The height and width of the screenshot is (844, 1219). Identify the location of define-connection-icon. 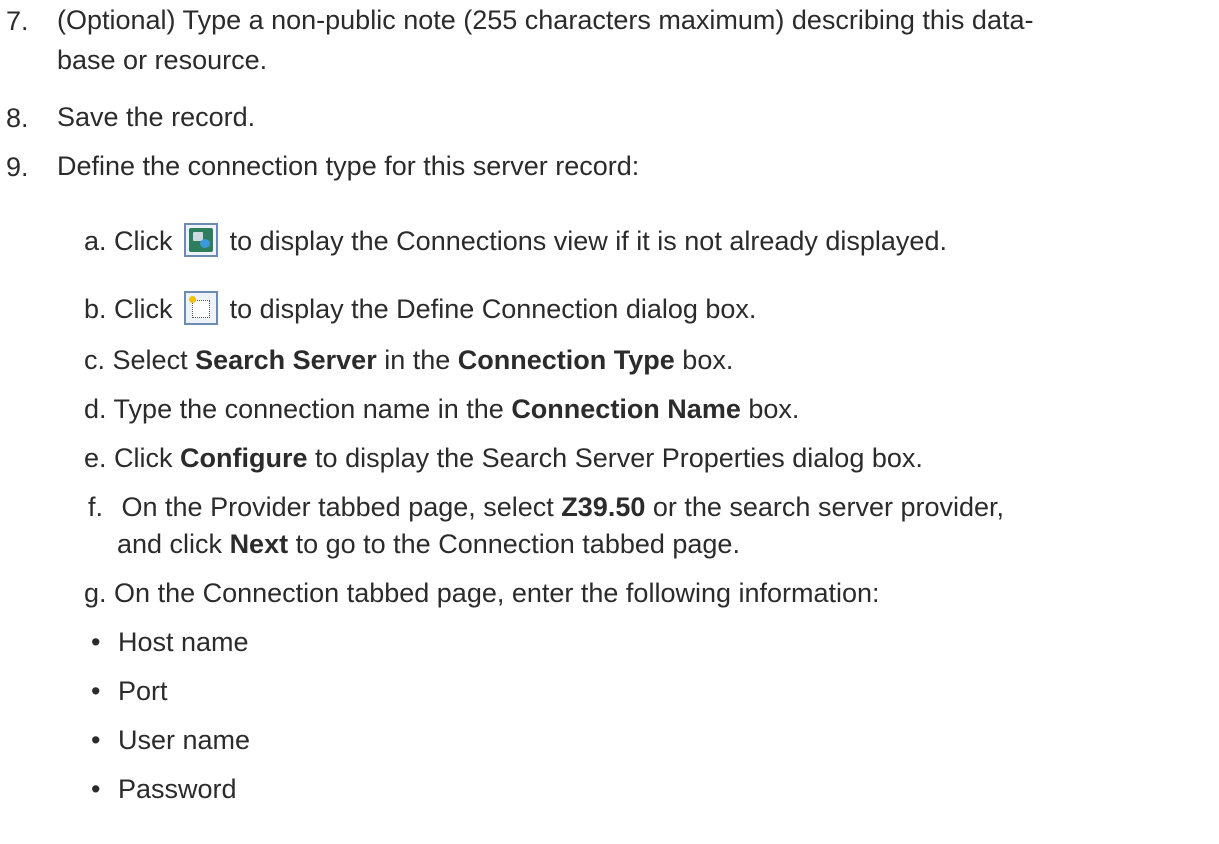
(201, 307).